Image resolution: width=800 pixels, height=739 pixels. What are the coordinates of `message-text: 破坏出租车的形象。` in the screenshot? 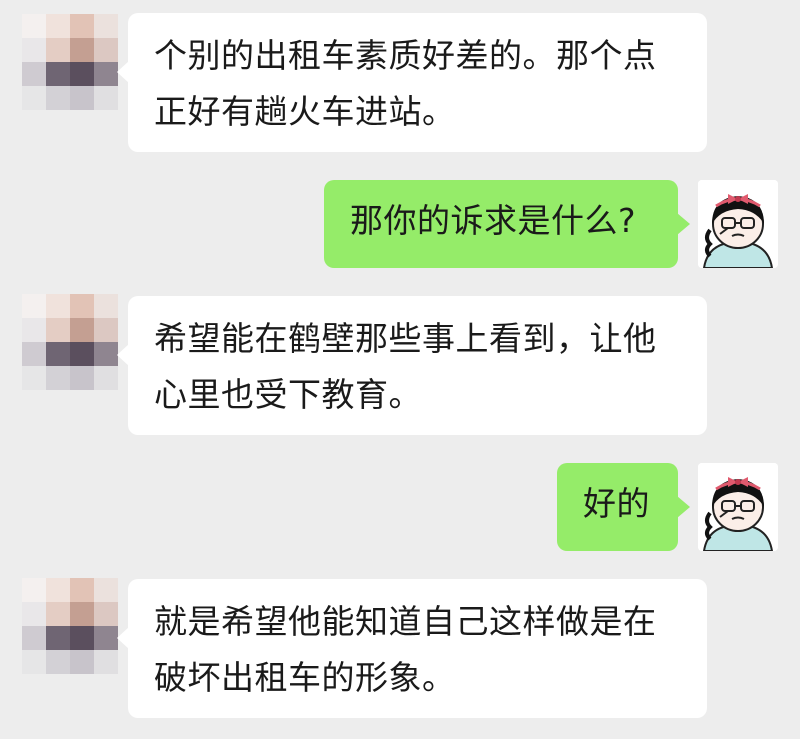 It's located at (305, 677).